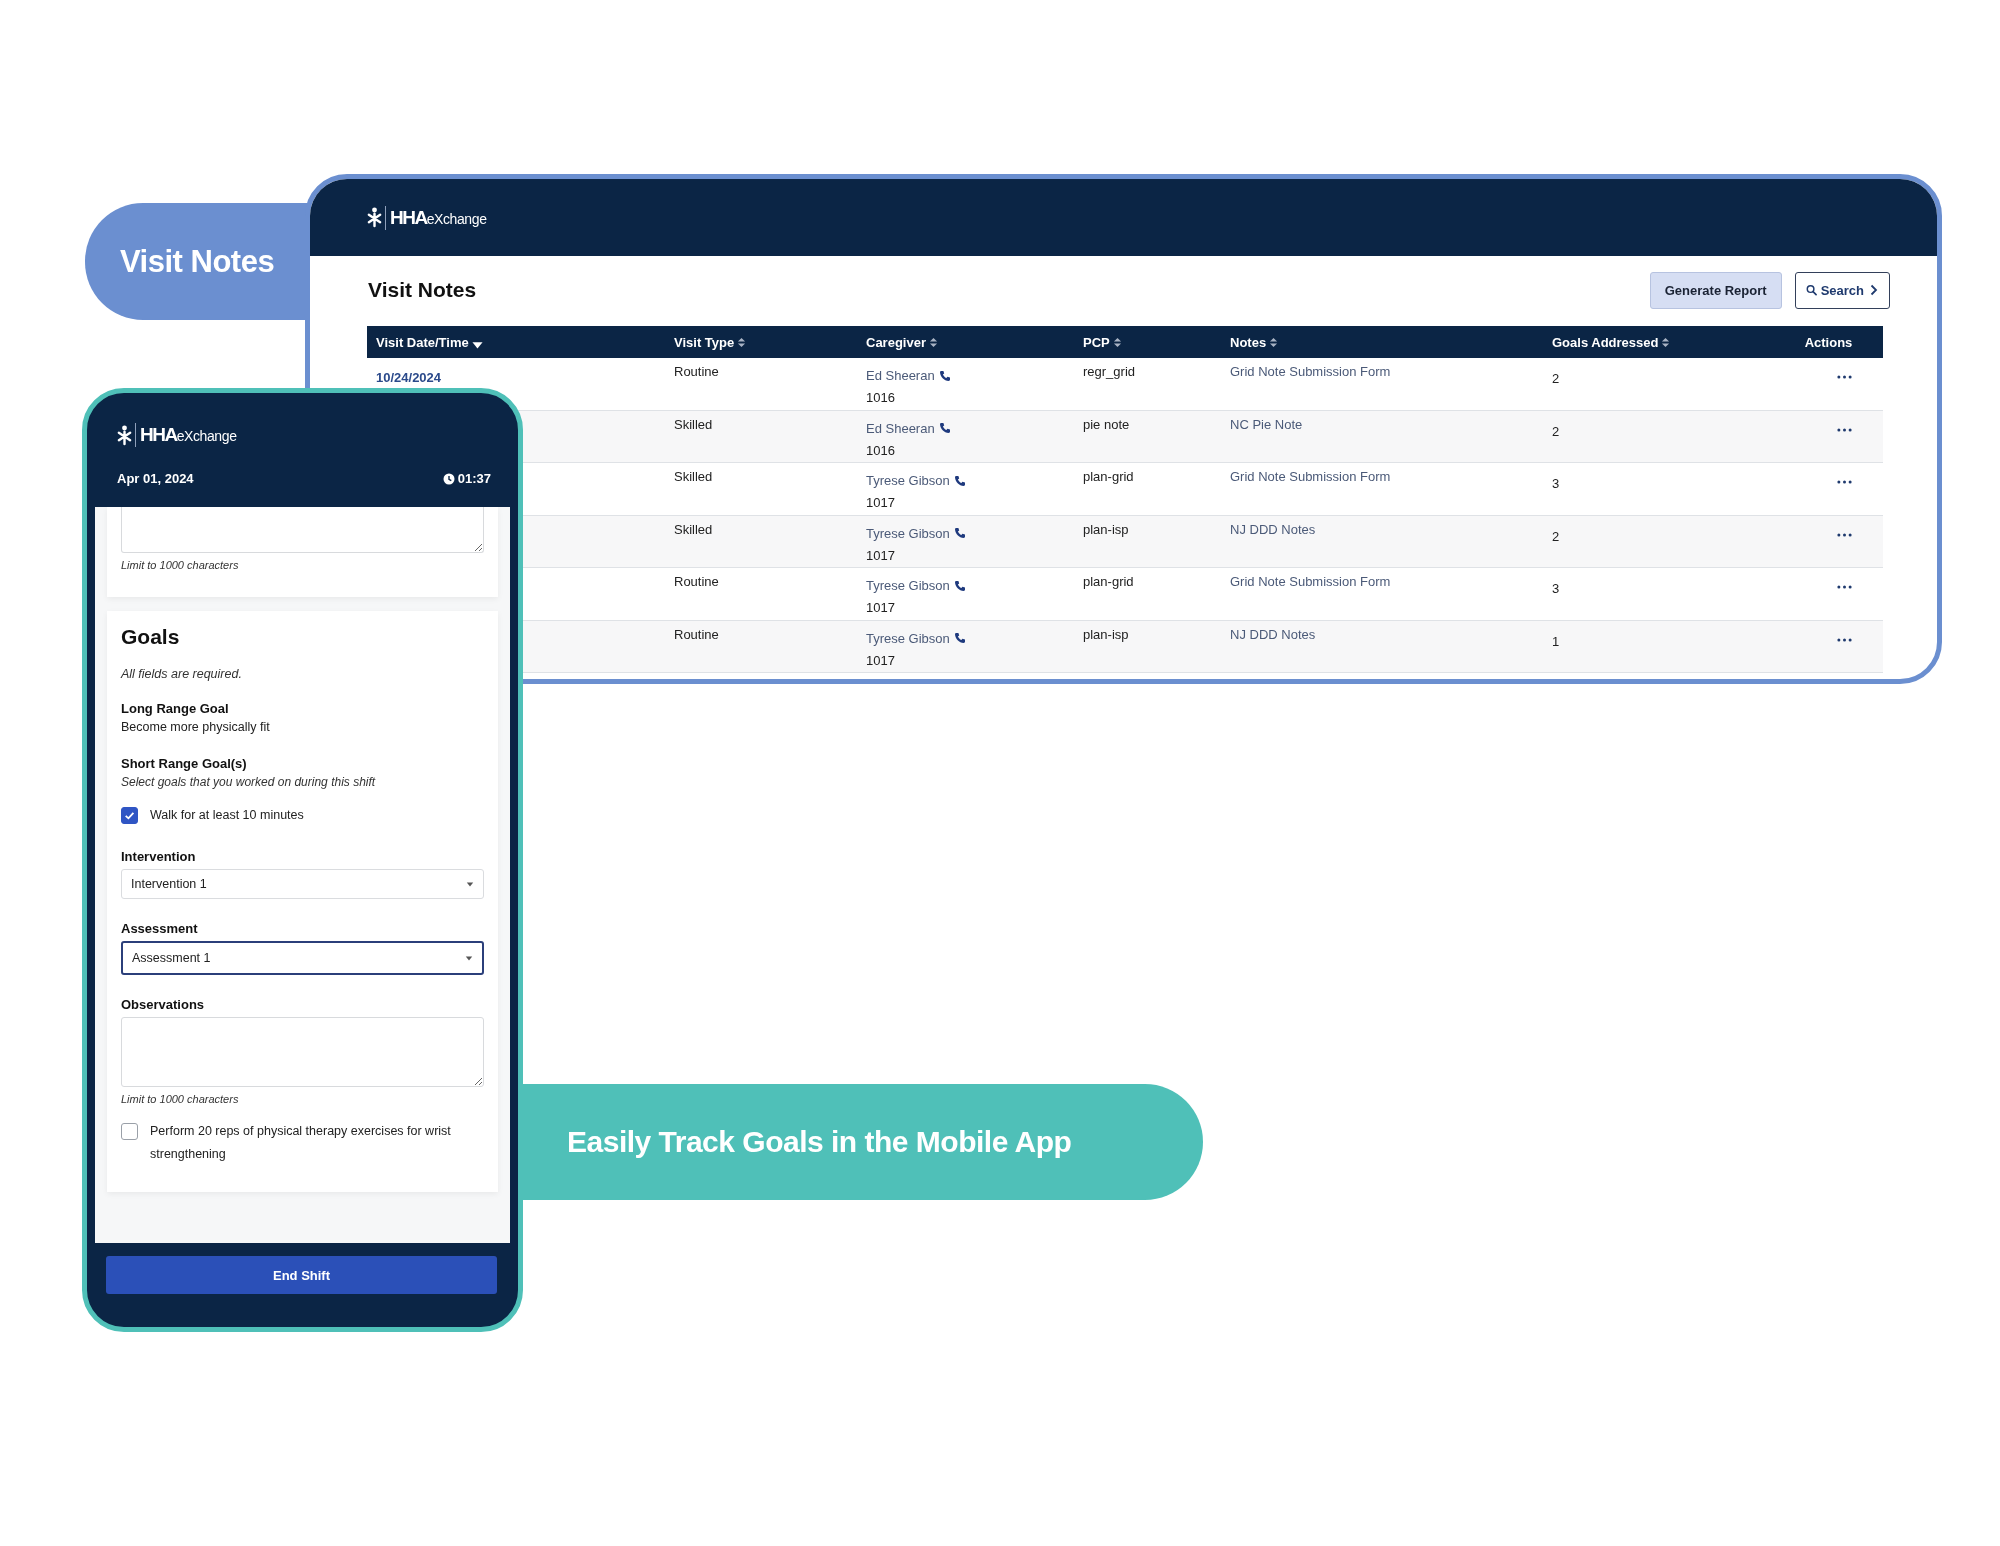  What do you see at coordinates (197, 261) in the screenshot?
I see `banner-title: Visit Notes` at bounding box center [197, 261].